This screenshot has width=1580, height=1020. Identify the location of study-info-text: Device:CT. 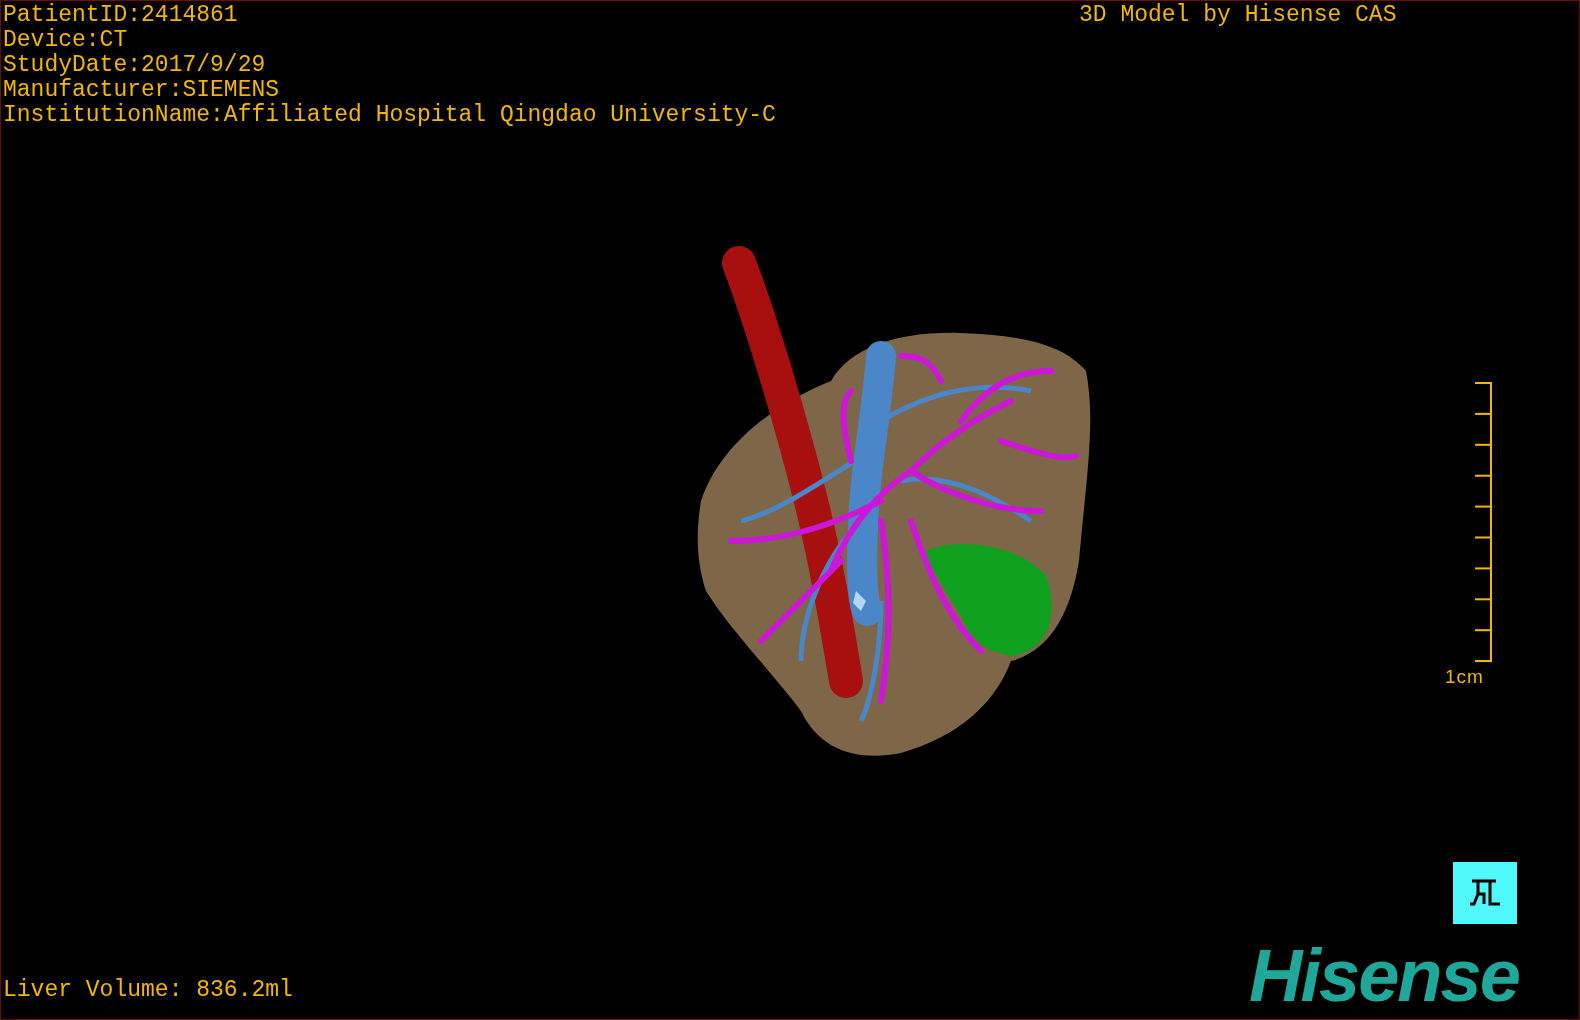
(66, 40).